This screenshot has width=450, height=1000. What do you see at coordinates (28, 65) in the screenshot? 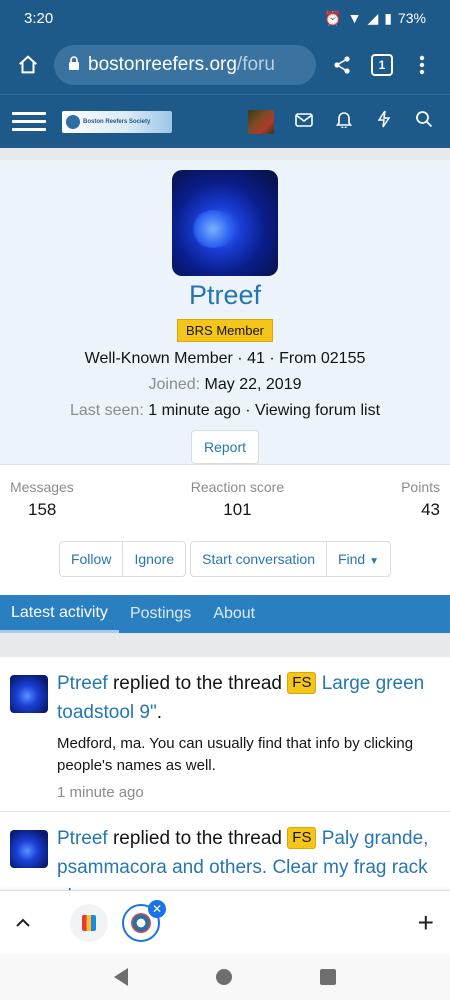
I see `home-icon` at bounding box center [28, 65].